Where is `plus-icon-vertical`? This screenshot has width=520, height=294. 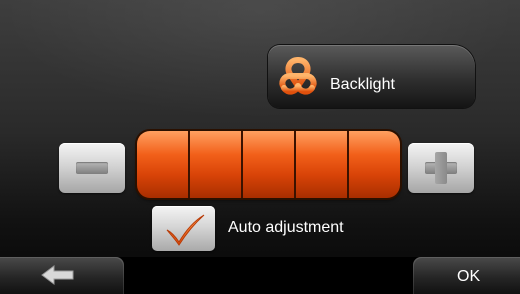
plus-icon-vertical is located at coordinates (441, 168).